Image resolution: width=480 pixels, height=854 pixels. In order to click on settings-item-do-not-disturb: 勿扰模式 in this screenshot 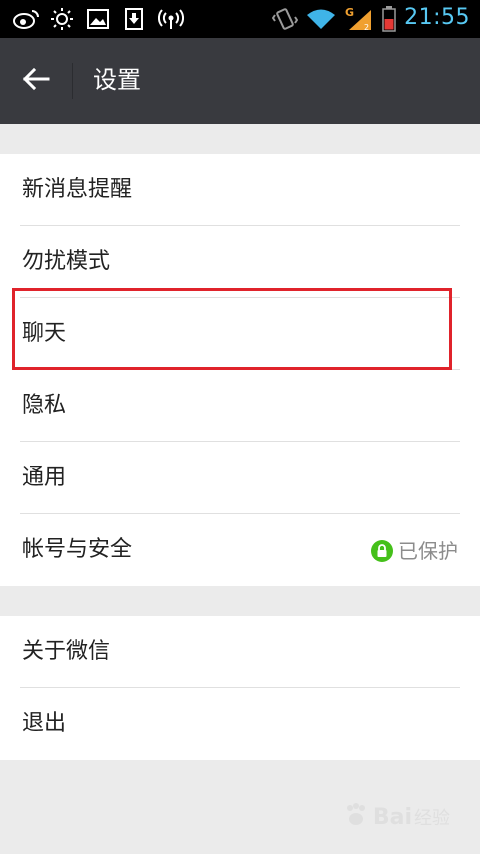, I will do `click(240, 262)`.